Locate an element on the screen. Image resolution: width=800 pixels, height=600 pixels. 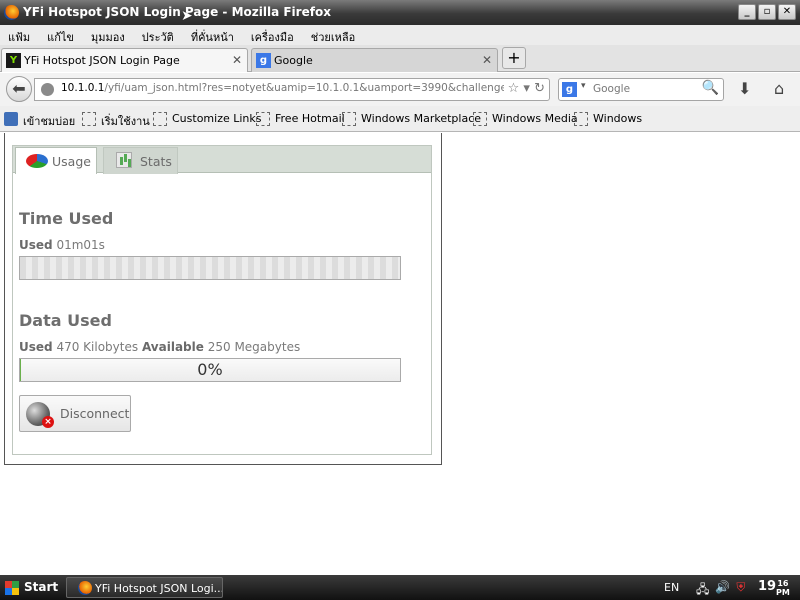
chevron-down-icon: ▾ is located at coordinates (583, 86).